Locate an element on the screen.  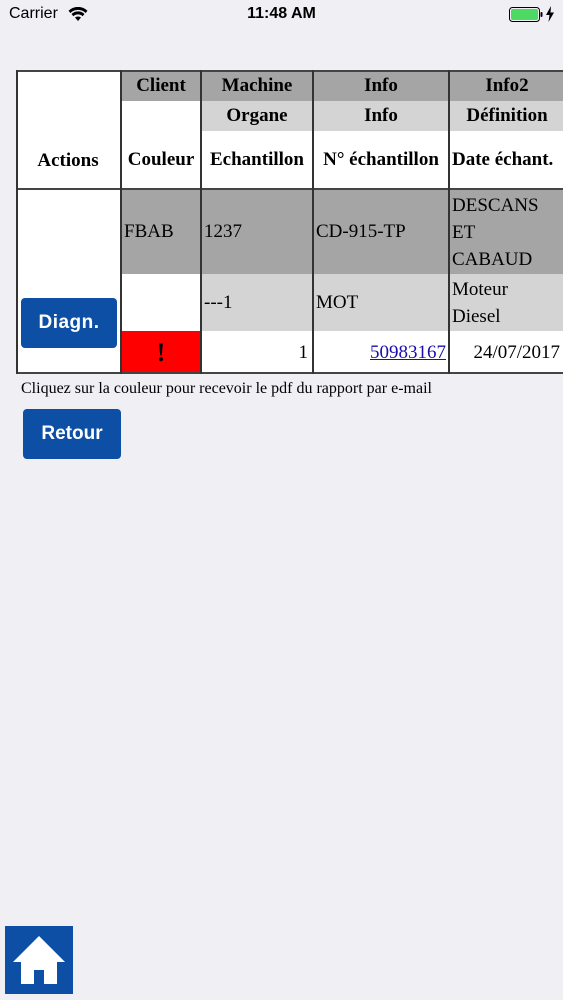
cell-date: 24/07/2017 is located at coordinates (506, 352).